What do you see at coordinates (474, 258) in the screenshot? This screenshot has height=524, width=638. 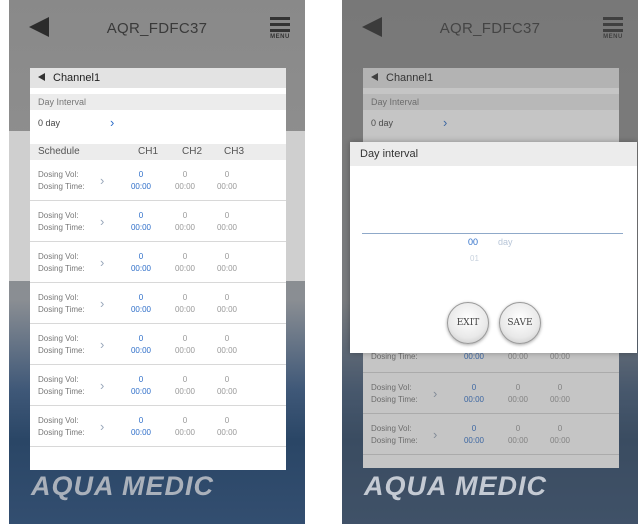 I see `picker-next-value: 01` at bounding box center [474, 258].